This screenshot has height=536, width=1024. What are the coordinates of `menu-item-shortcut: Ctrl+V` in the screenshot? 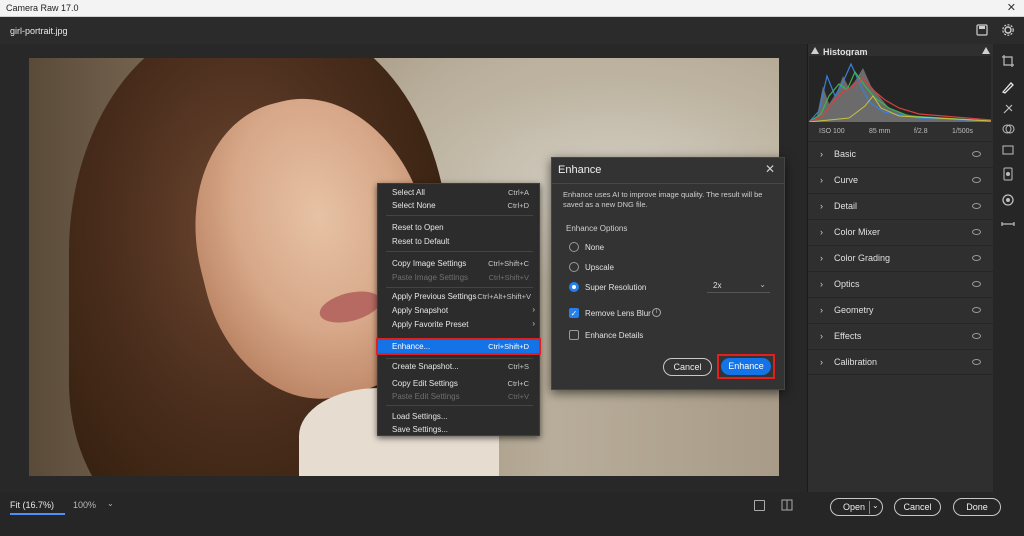 It's located at (518, 396).